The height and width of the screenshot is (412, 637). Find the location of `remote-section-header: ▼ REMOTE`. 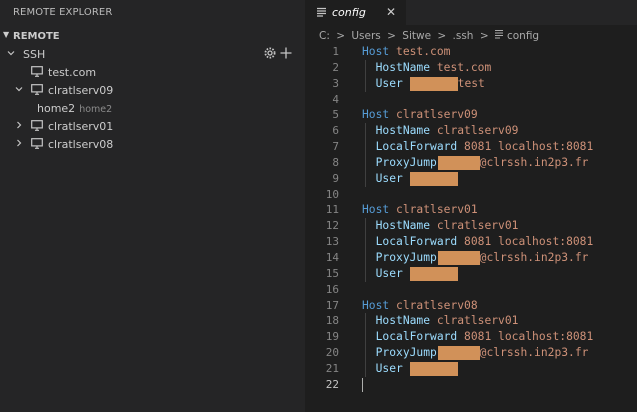

remote-section-header: ▼ REMOTE is located at coordinates (152, 36).